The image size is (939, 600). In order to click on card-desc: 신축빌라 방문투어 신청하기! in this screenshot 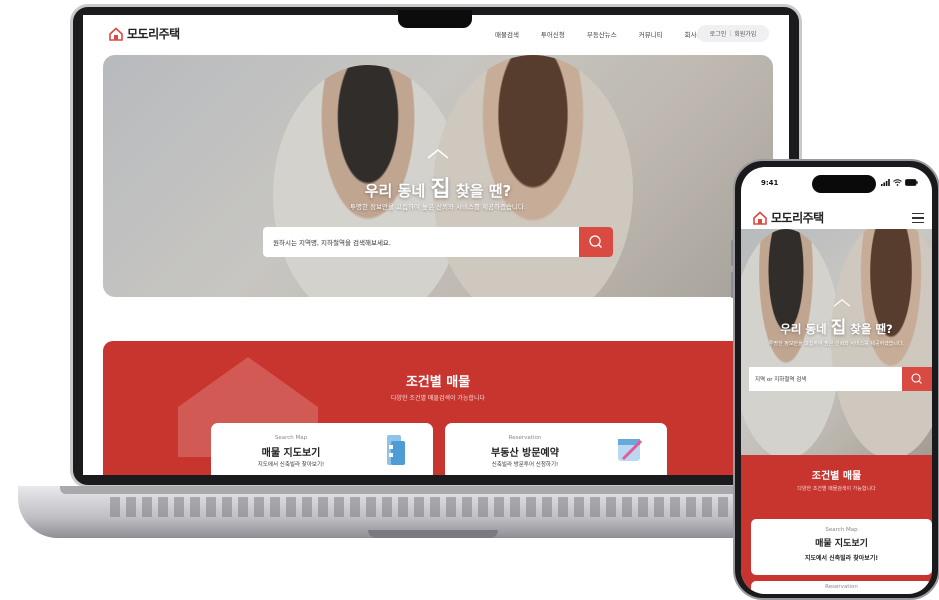, I will do `click(525, 465)`.